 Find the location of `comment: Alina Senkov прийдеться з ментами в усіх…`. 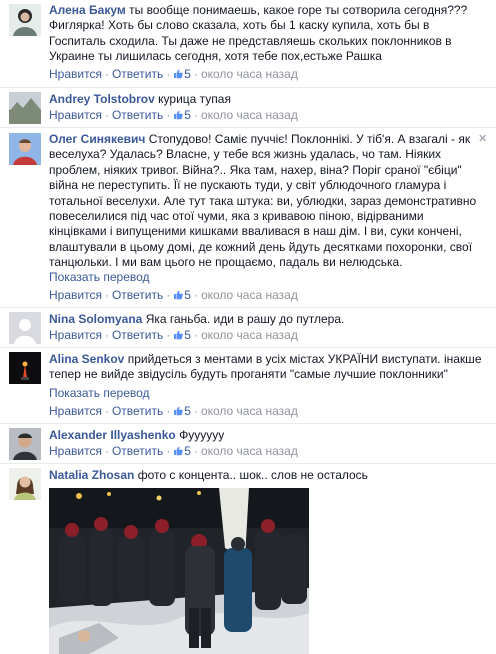

comment: Alina Senkov прийдеться з ментами в усіх… is located at coordinates (248, 385).